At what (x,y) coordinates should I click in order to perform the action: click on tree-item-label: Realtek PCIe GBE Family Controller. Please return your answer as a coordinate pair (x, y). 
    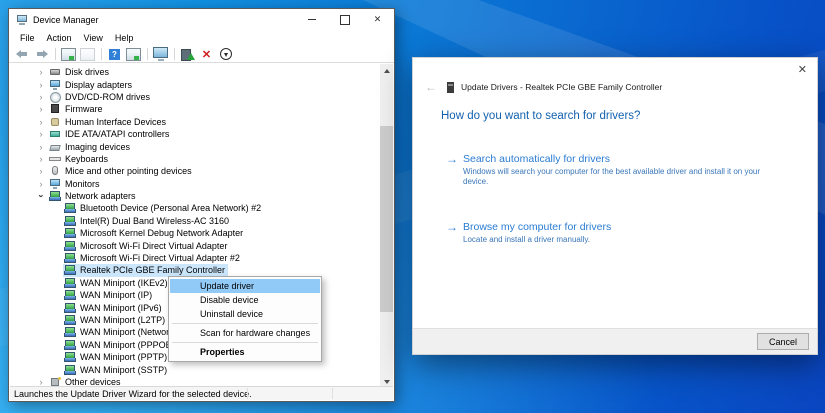
    Looking at the image, I should click on (153, 270).